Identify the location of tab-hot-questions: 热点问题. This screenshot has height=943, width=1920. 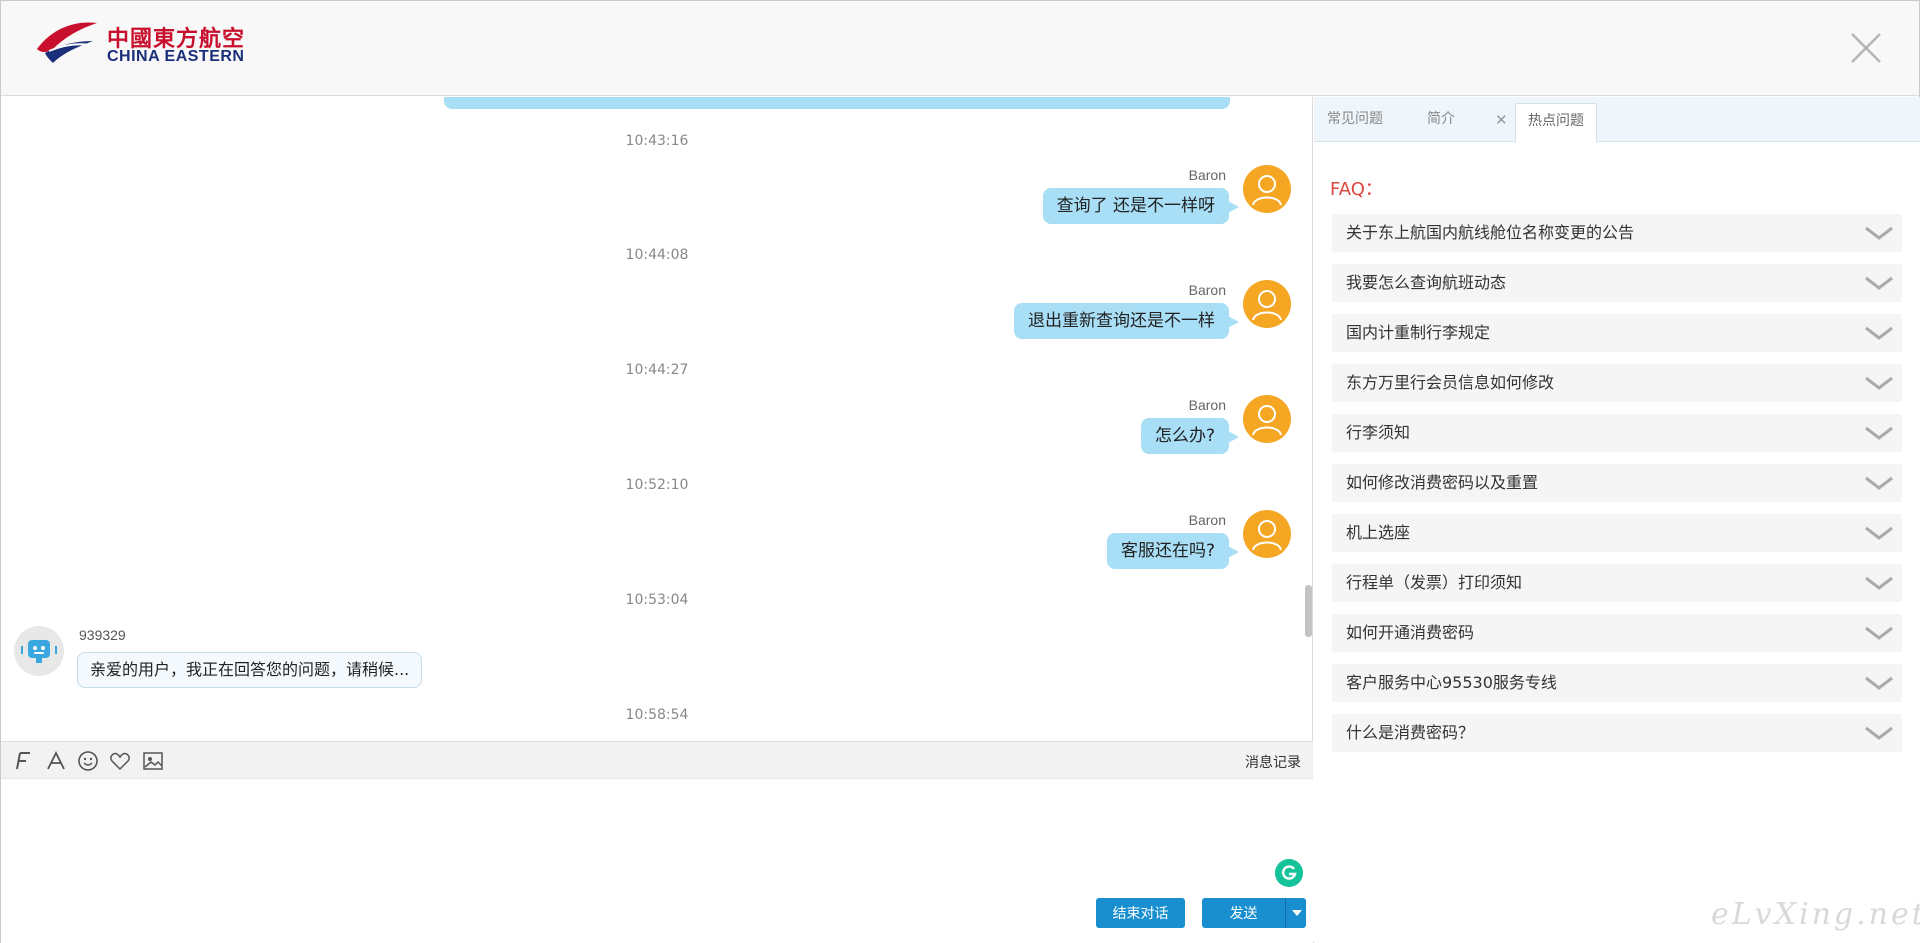
(1556, 123).